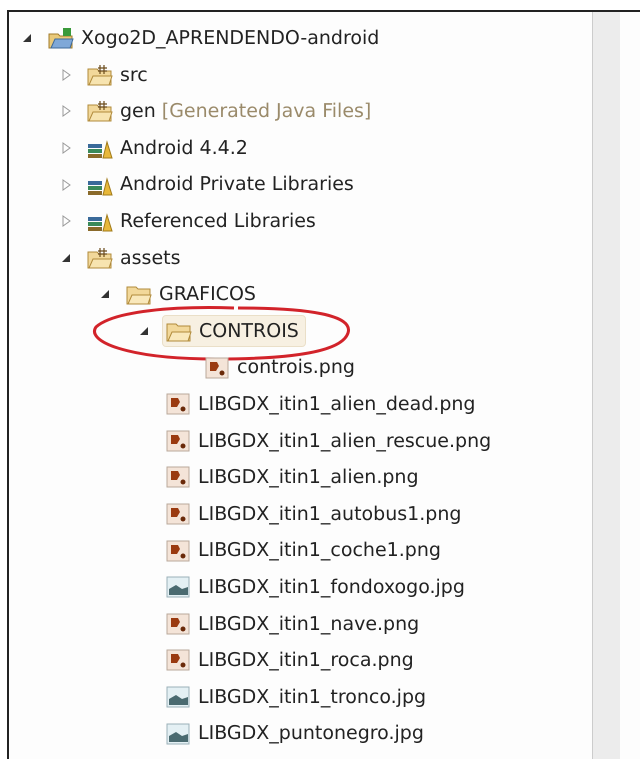 This screenshot has height=759, width=640. I want to click on tree-item: LIBGDX_itin1_alien_dead.png, so click(322, 404).